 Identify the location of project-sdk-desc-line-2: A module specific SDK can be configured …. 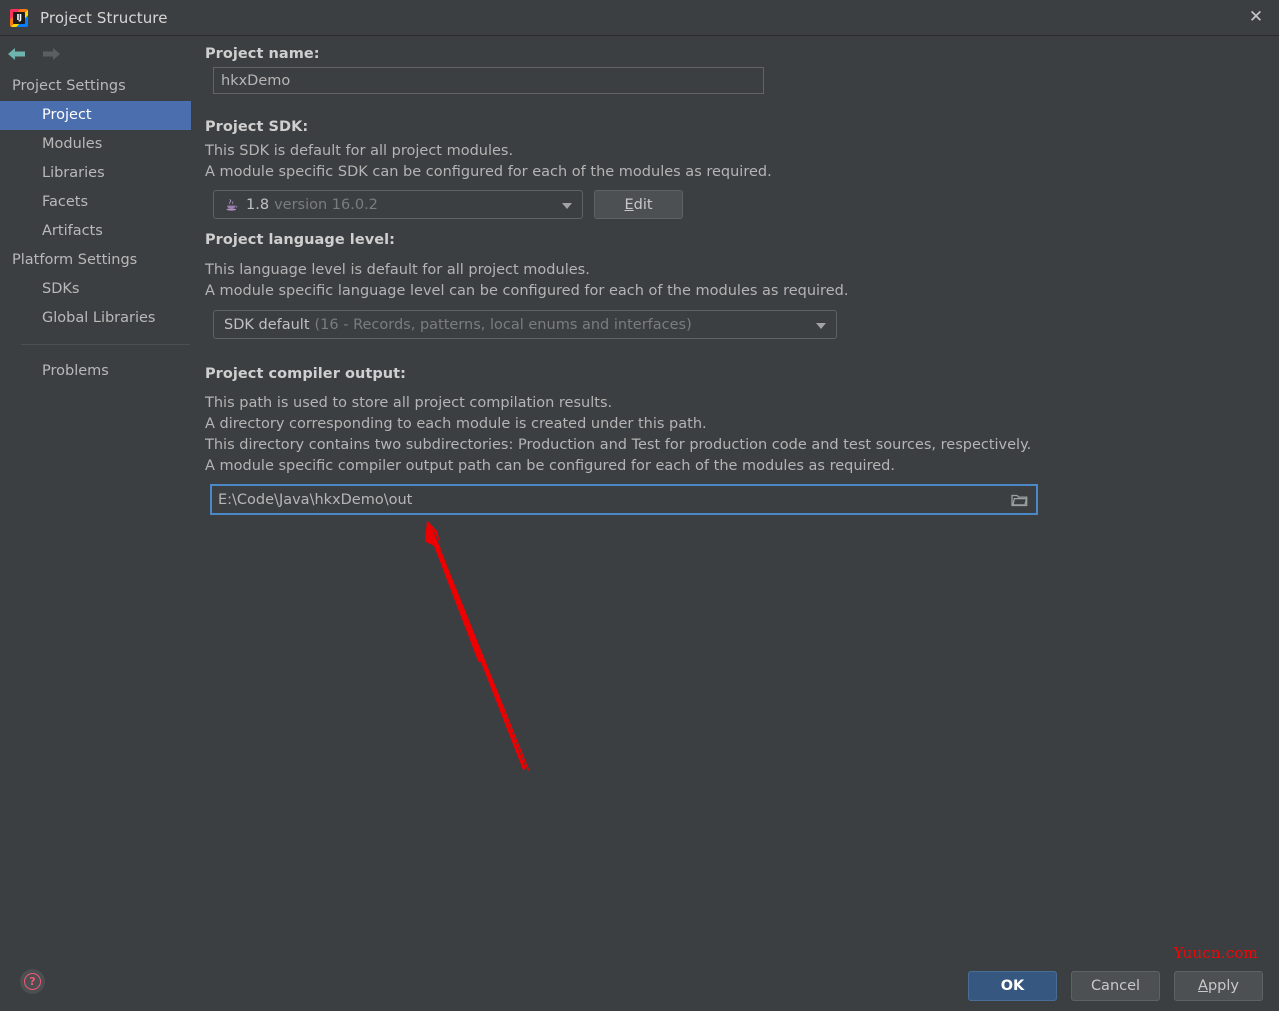
(488, 172).